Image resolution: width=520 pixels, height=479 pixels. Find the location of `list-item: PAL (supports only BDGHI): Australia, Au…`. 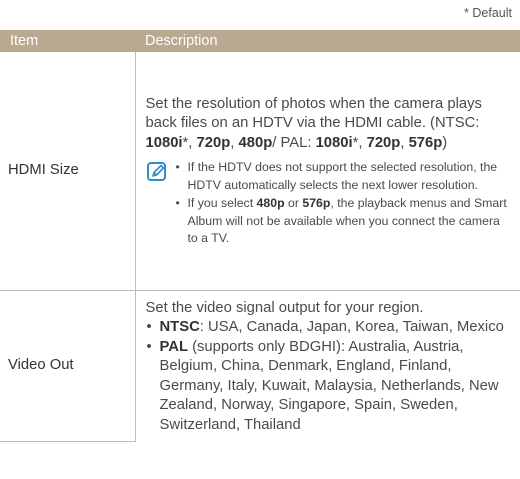

list-item: PAL (supports only BDGHI): Australia, Au… is located at coordinates (328, 387).